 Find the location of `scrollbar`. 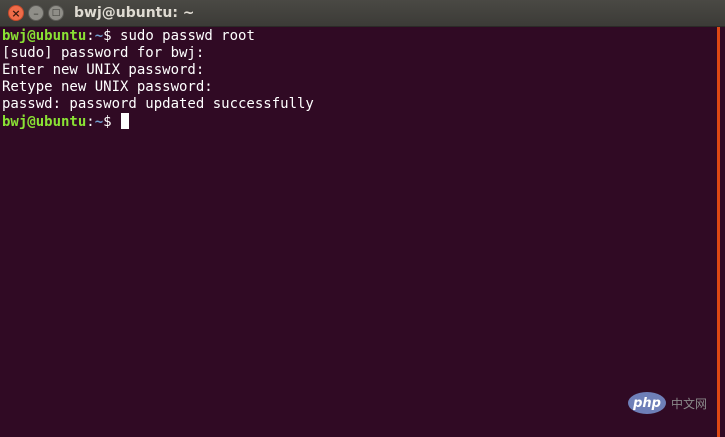

scrollbar is located at coordinates (720, 232).